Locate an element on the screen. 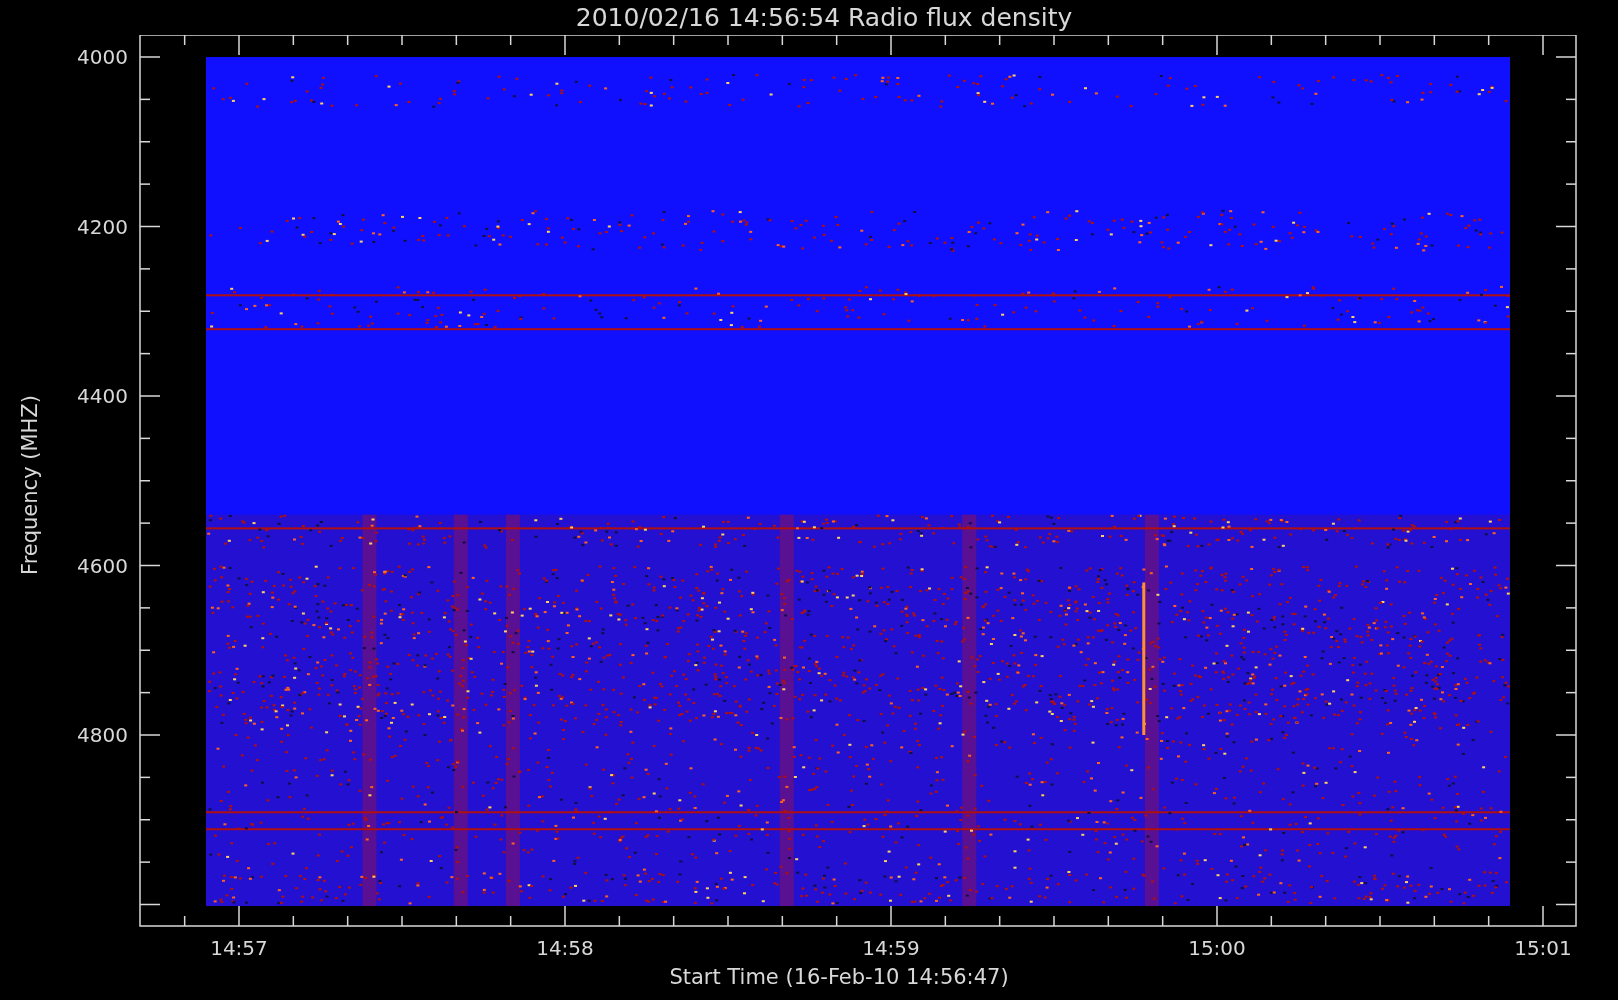 The width and height of the screenshot is (1618, 1000). x-tick-label: 15:00 is located at coordinates (1217, 948).